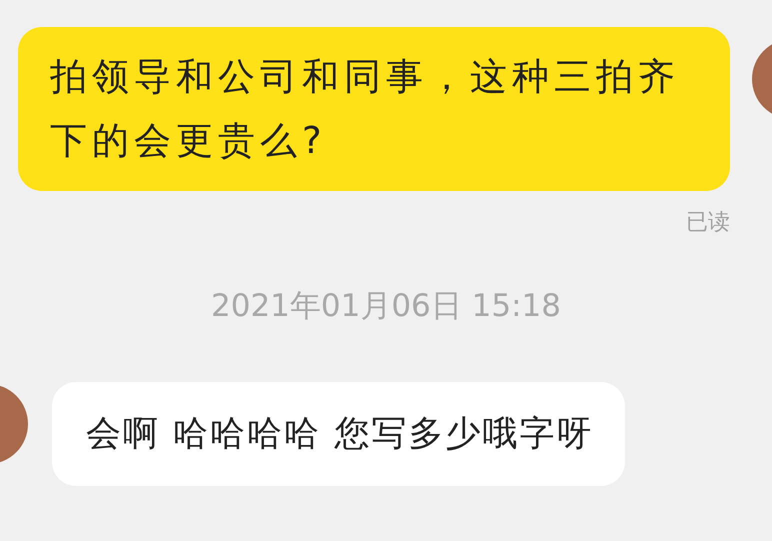 The image size is (772, 541). What do you see at coordinates (708, 223) in the screenshot?
I see `read-receipt: 已读` at bounding box center [708, 223].